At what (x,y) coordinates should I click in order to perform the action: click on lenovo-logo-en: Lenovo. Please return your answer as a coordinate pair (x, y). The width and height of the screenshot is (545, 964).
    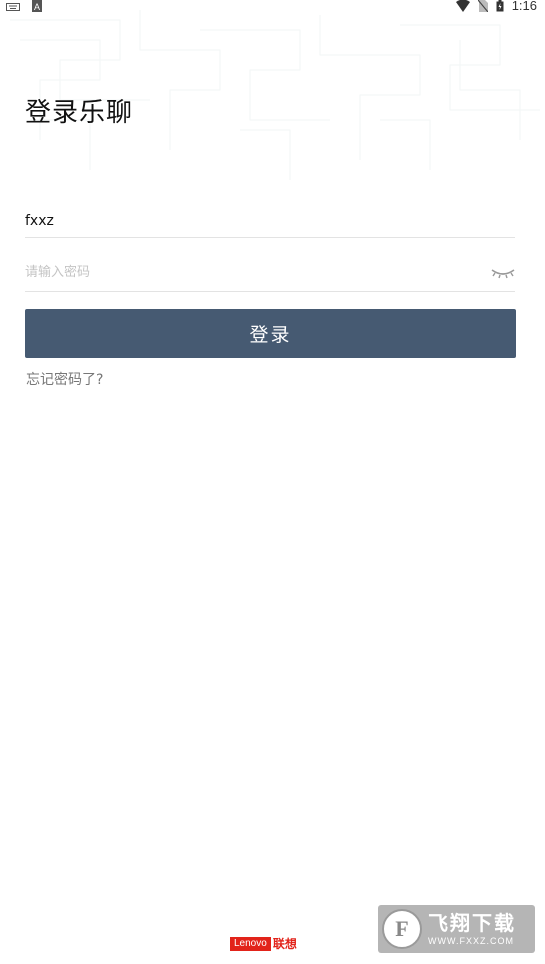
    Looking at the image, I should click on (250, 943).